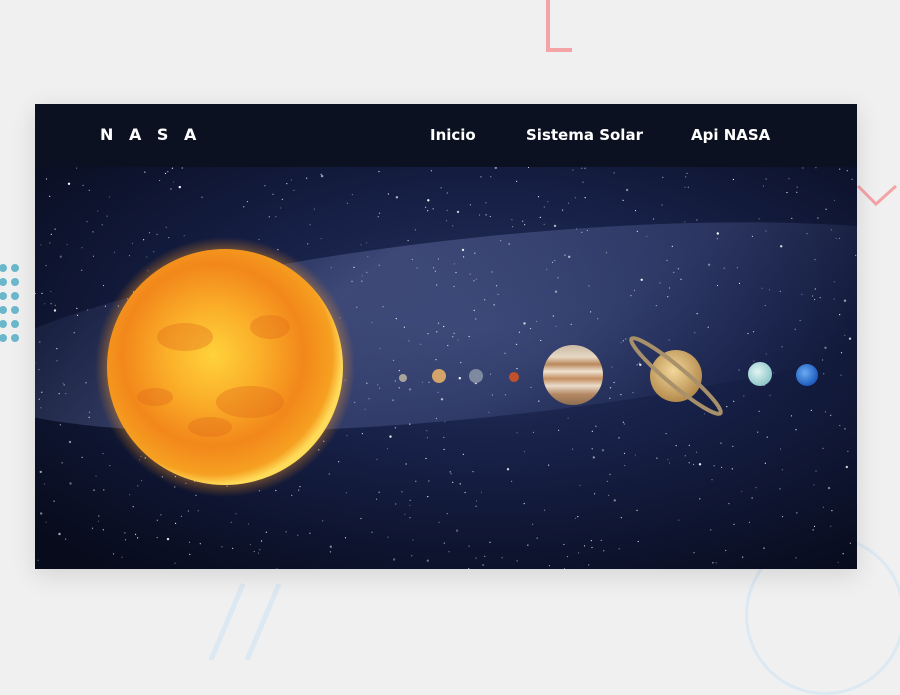 The image size is (900, 695). I want to click on uranus, so click(760, 374).